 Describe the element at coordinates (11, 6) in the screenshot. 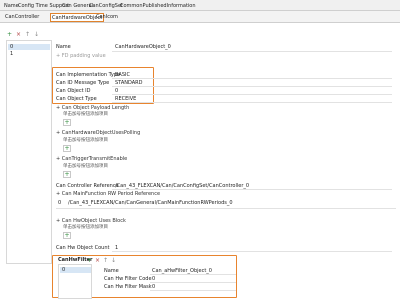

I see `tab-name: Name` at that location.